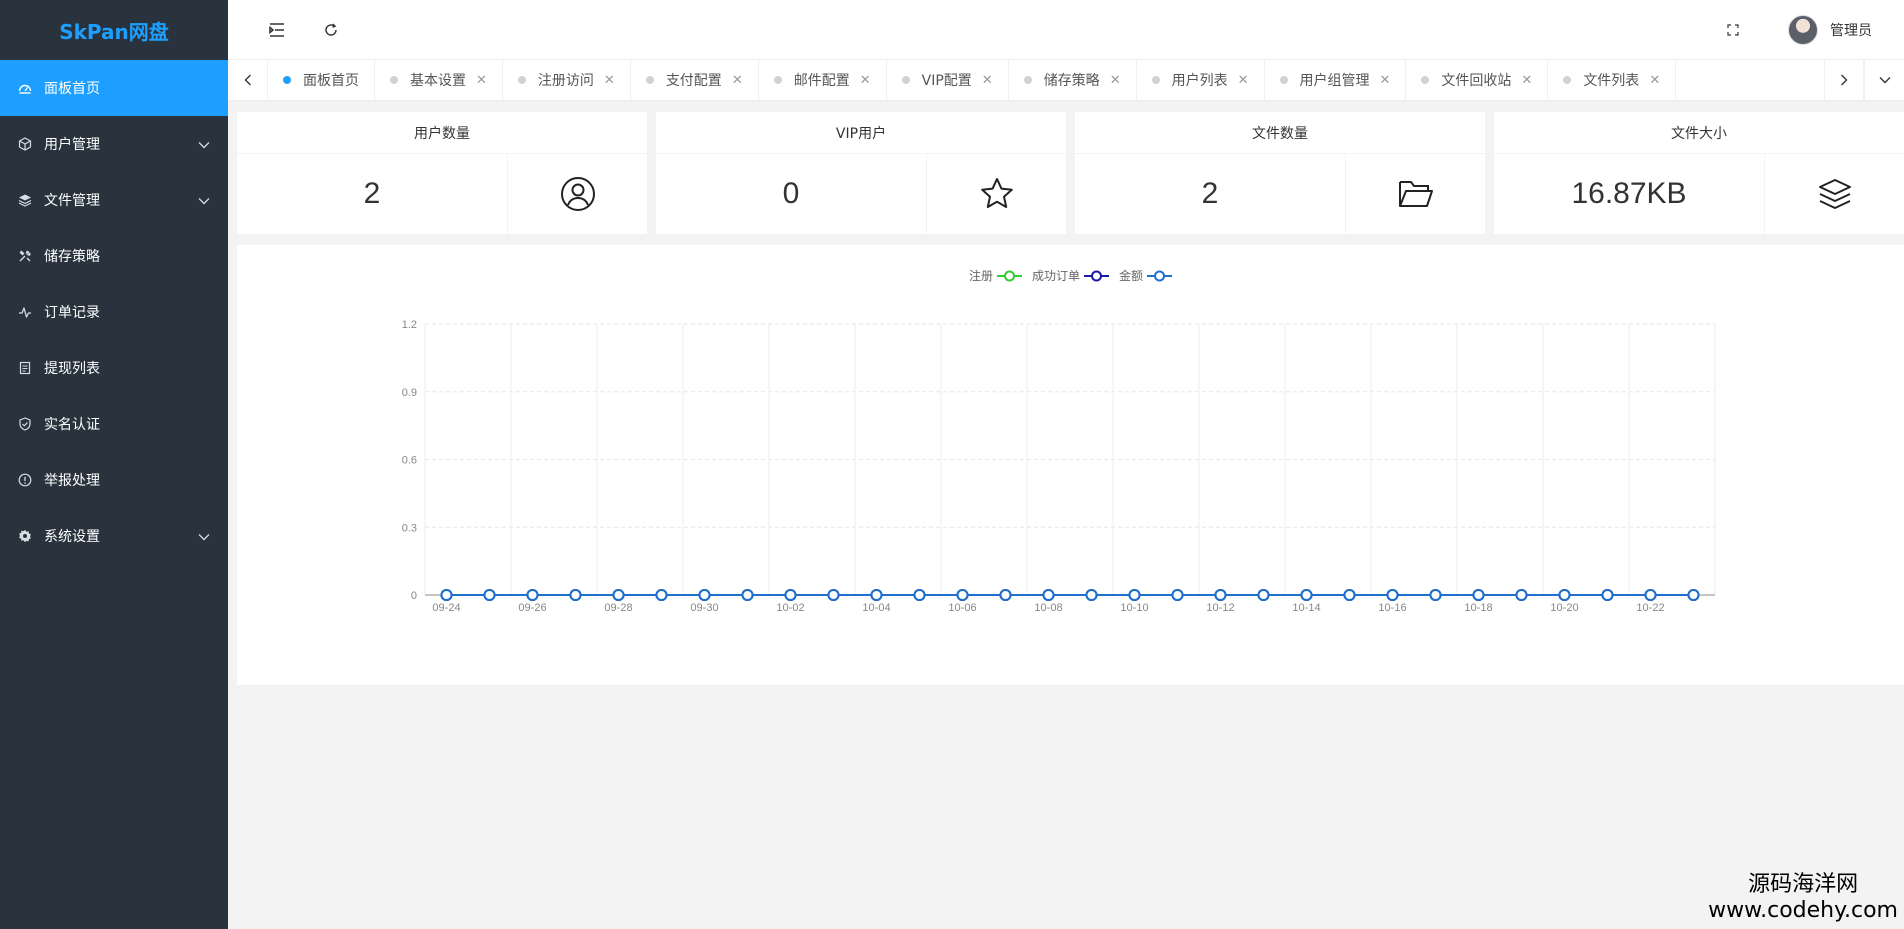 This screenshot has height=929, width=1904. Describe the element at coordinates (439, 80) in the screenshot. I see `tab-1: 基本设置 ✕` at that location.